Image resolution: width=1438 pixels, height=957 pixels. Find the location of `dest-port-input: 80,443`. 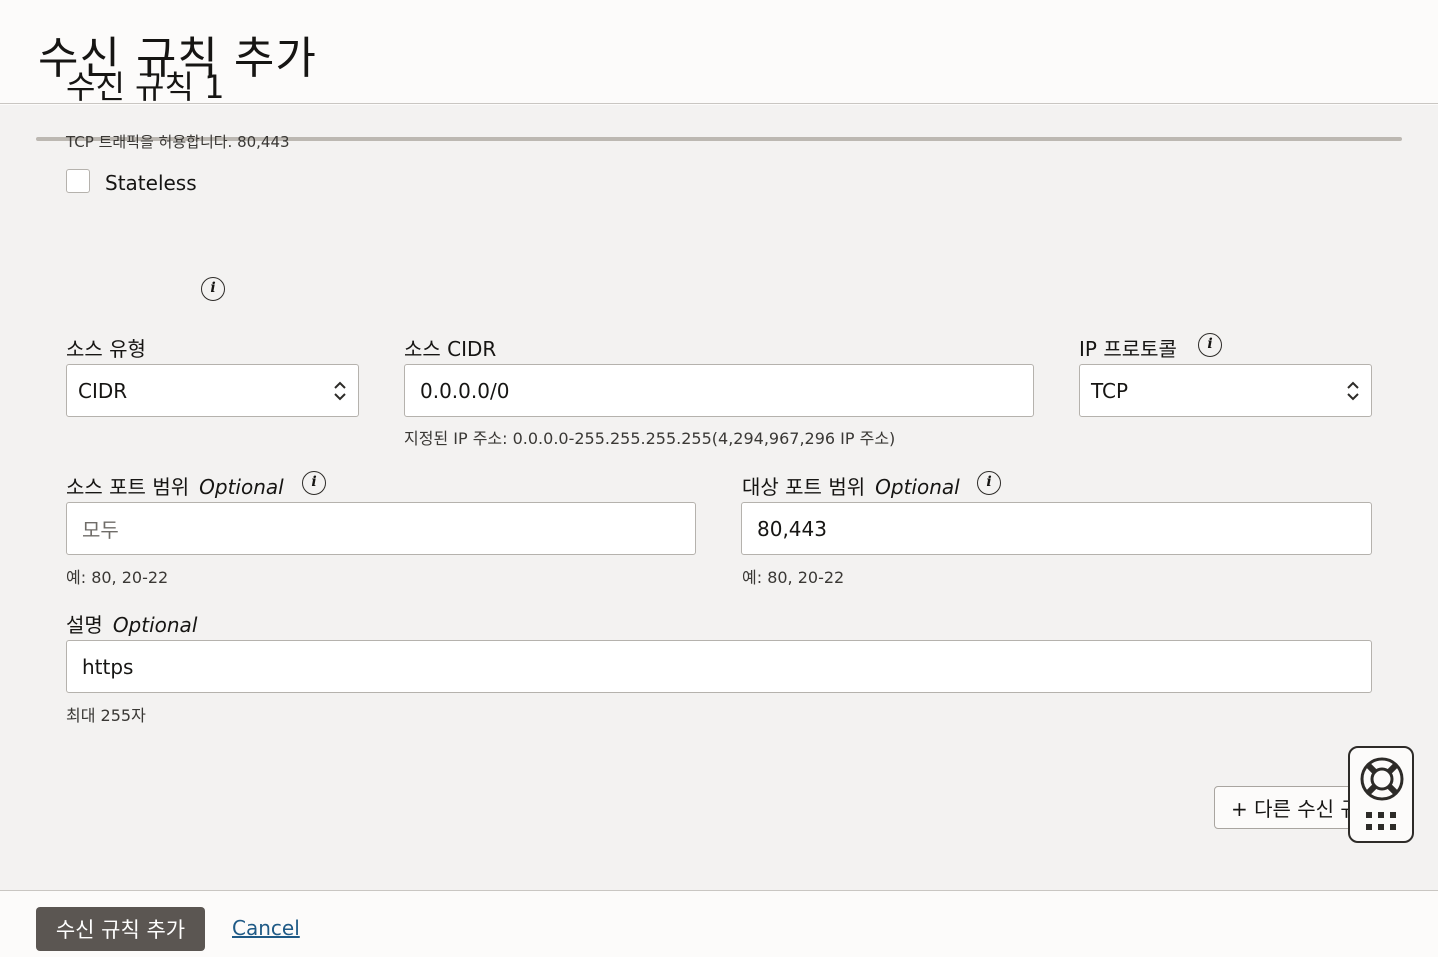

dest-port-input: 80,443 is located at coordinates (1056, 528).